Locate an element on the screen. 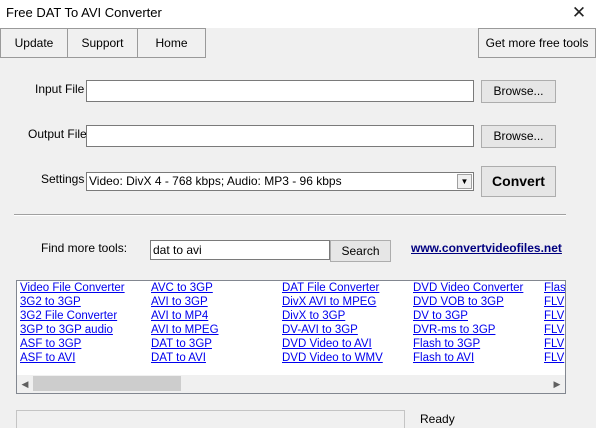 The image size is (596, 428). search-button: Search is located at coordinates (360, 251).